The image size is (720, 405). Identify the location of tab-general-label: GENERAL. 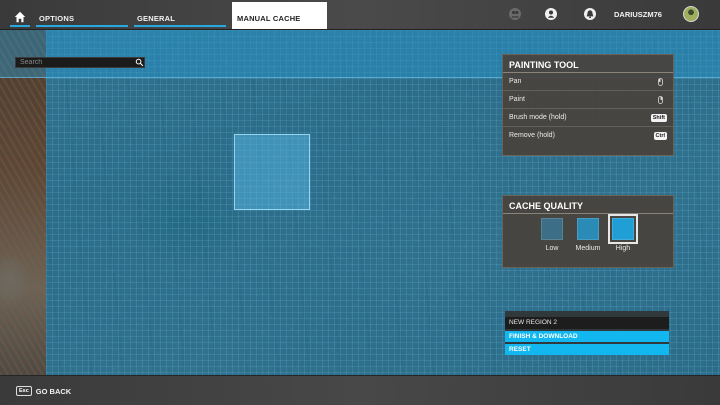
(156, 18).